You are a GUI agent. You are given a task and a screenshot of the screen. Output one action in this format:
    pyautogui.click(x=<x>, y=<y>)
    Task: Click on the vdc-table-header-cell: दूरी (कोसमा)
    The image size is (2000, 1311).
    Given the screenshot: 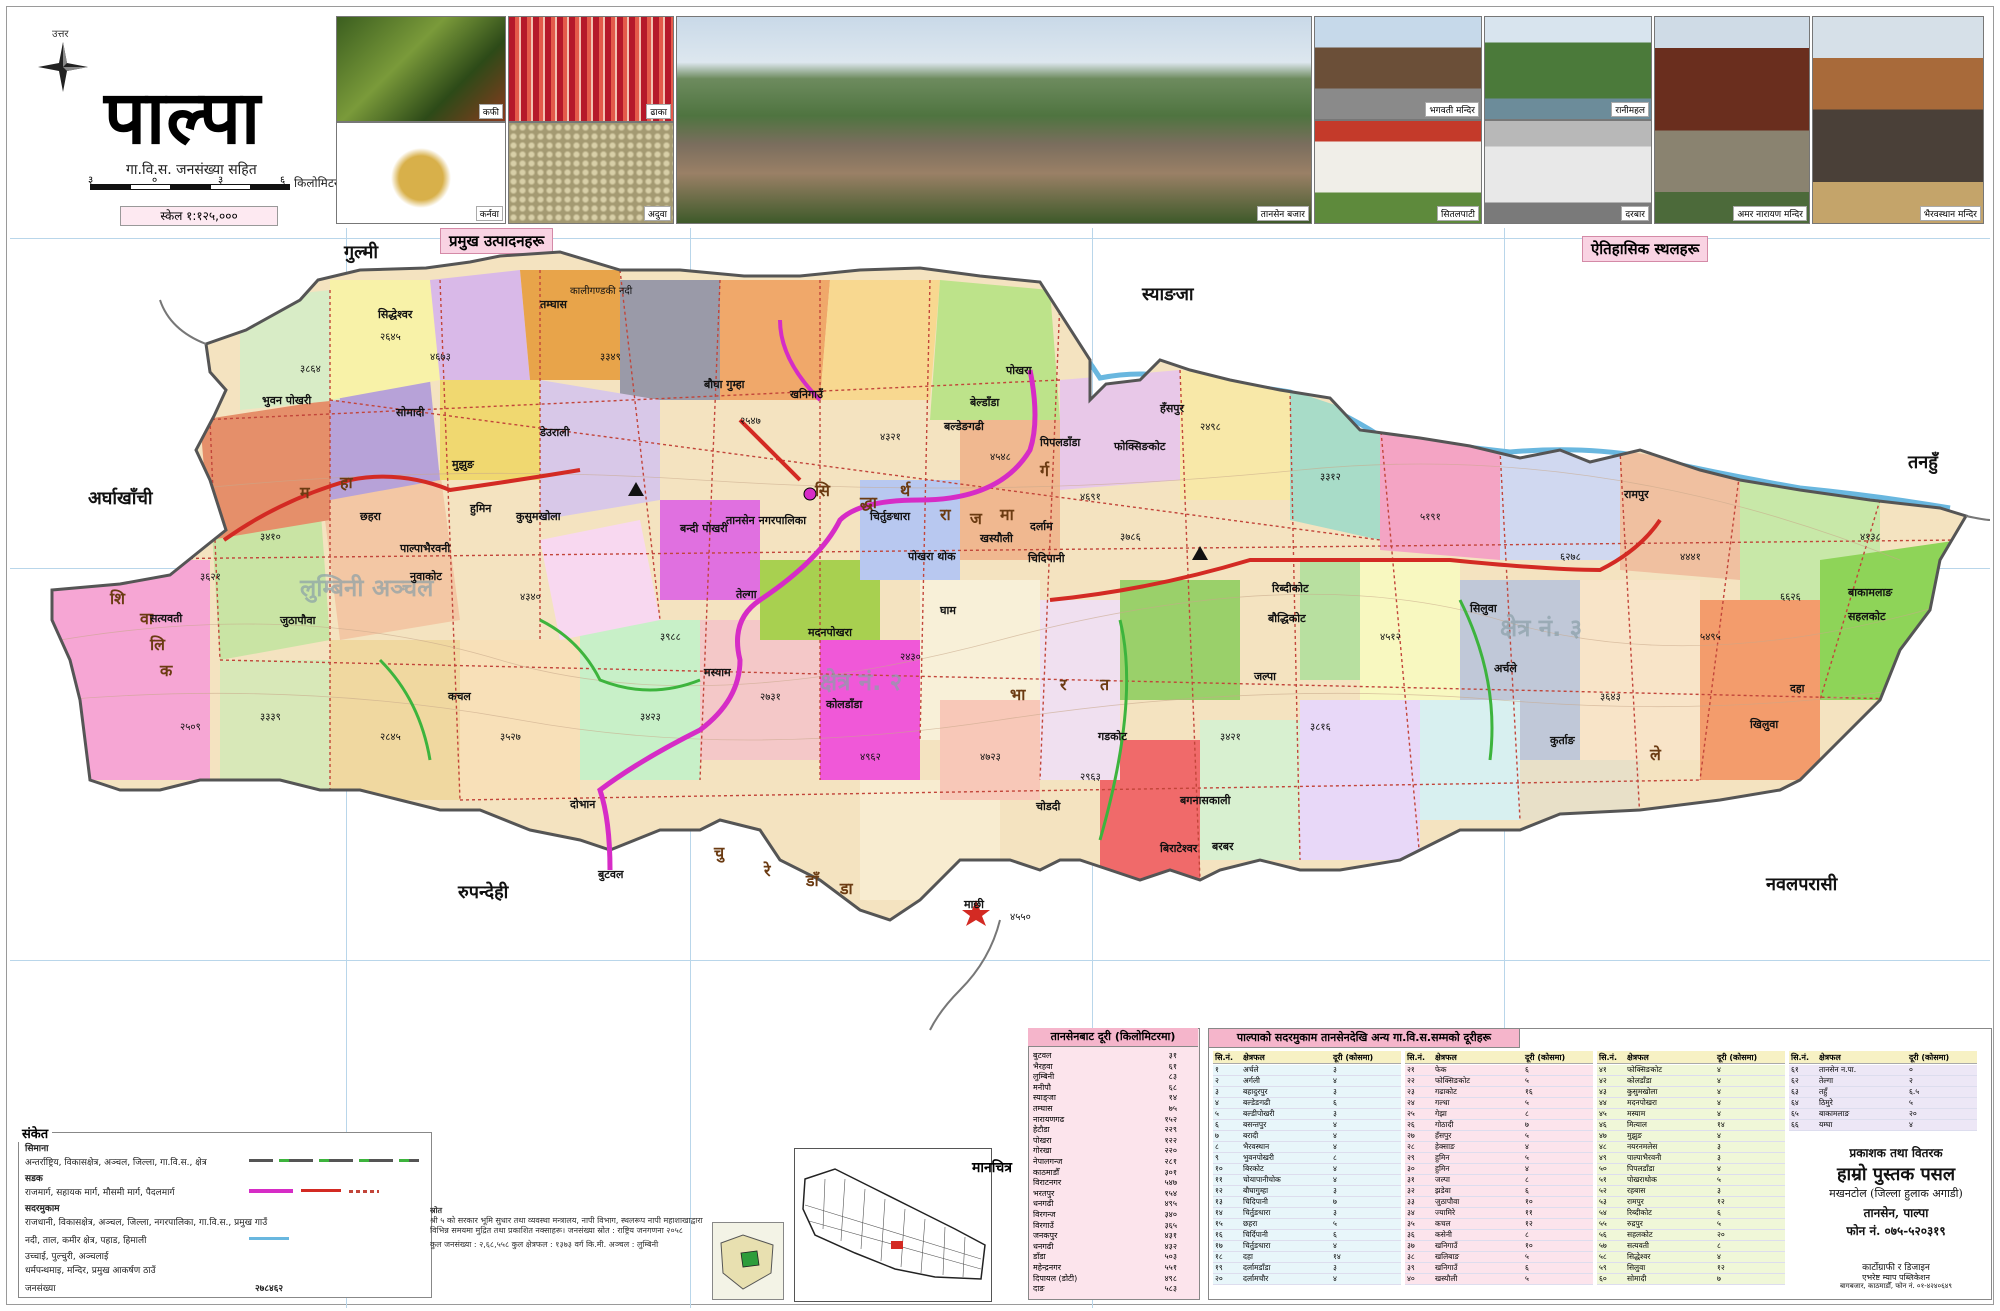 What is the action you would take?
    pyautogui.click(x=1353, y=1057)
    